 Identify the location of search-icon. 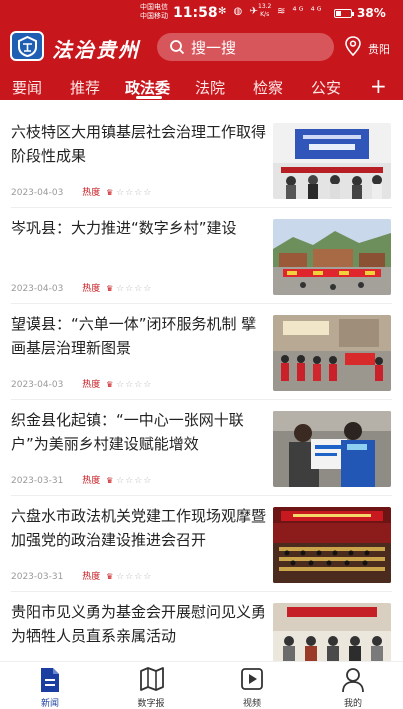
(177, 47).